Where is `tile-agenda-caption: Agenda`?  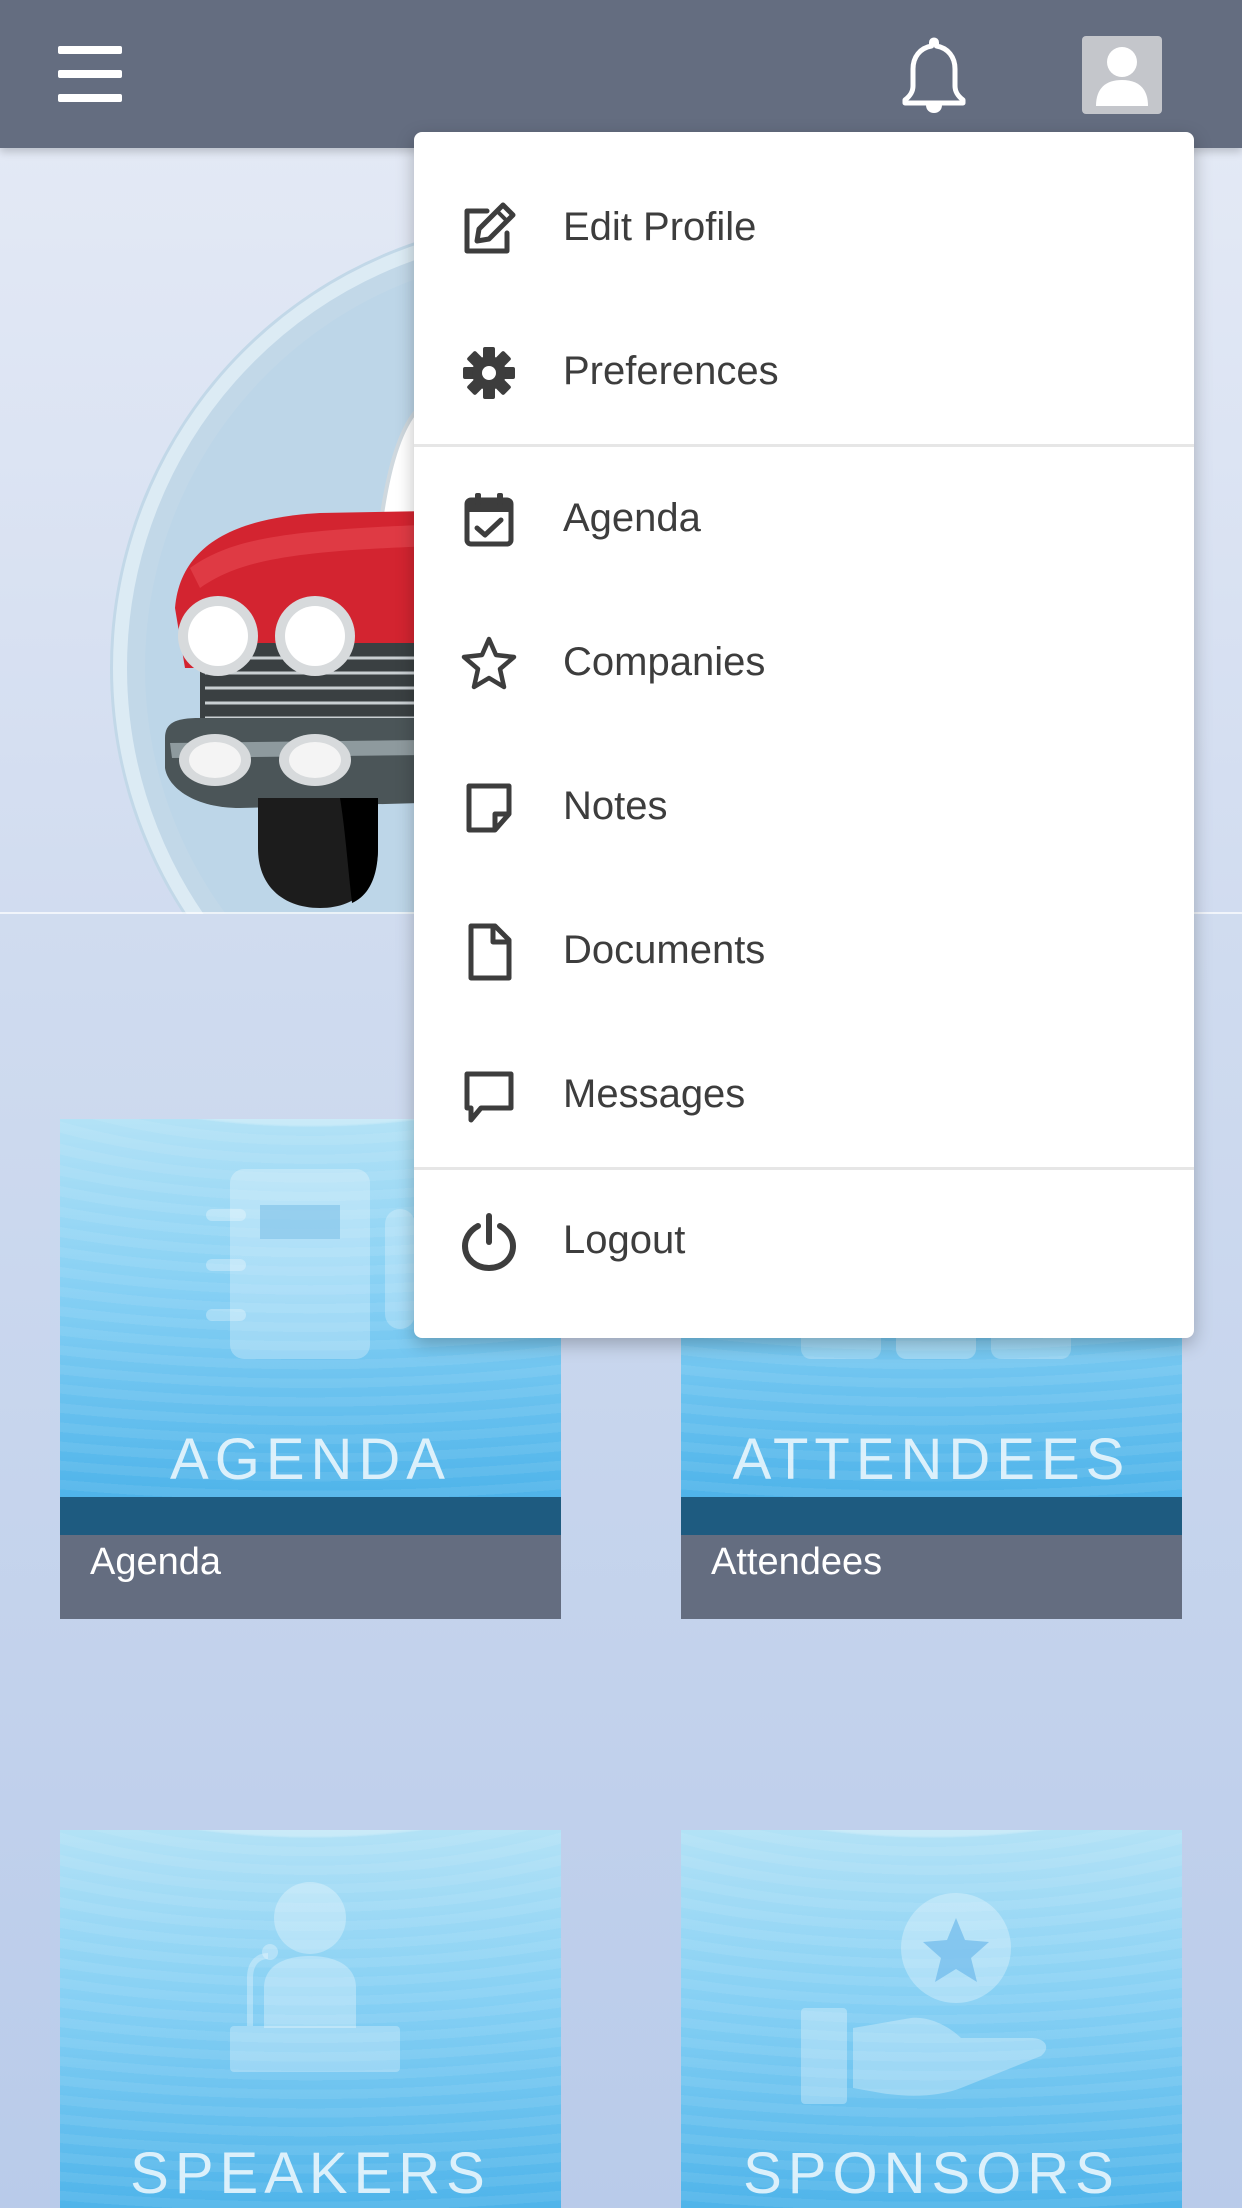 tile-agenda-caption: Agenda is located at coordinates (310, 1577).